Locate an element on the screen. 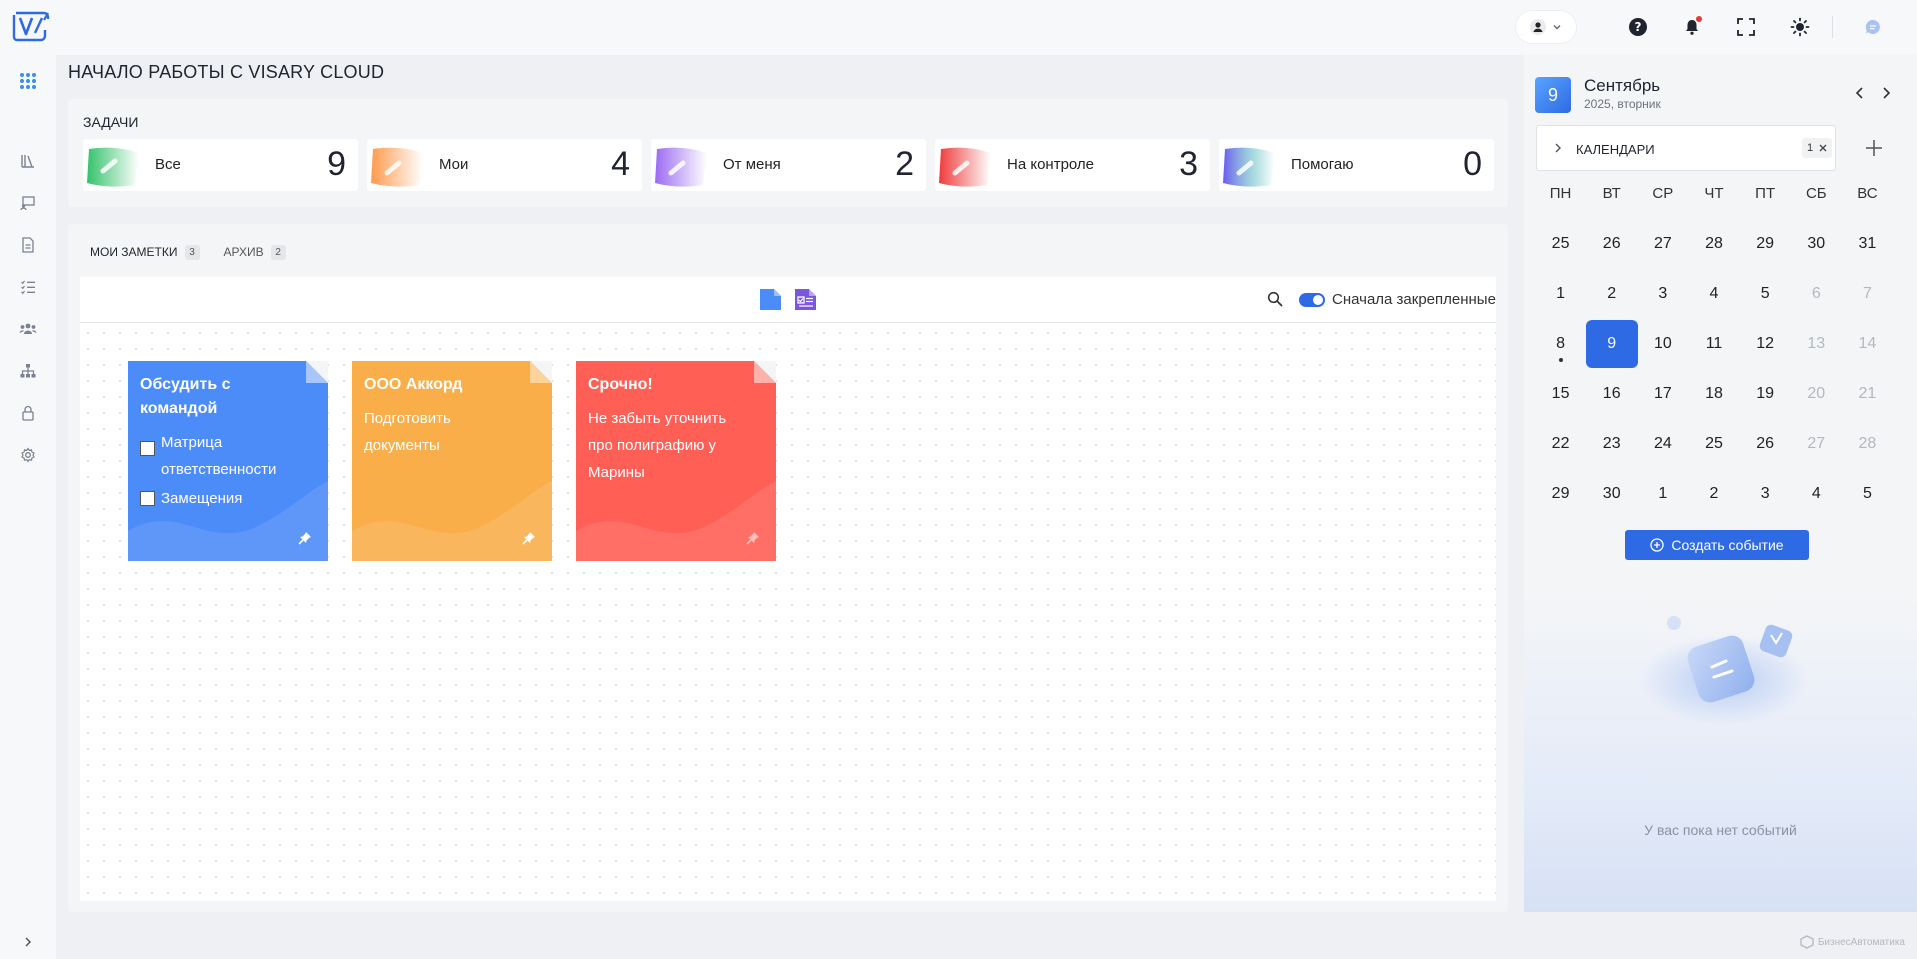 The image size is (1917, 959). theme-toggle-button is located at coordinates (1800, 27).